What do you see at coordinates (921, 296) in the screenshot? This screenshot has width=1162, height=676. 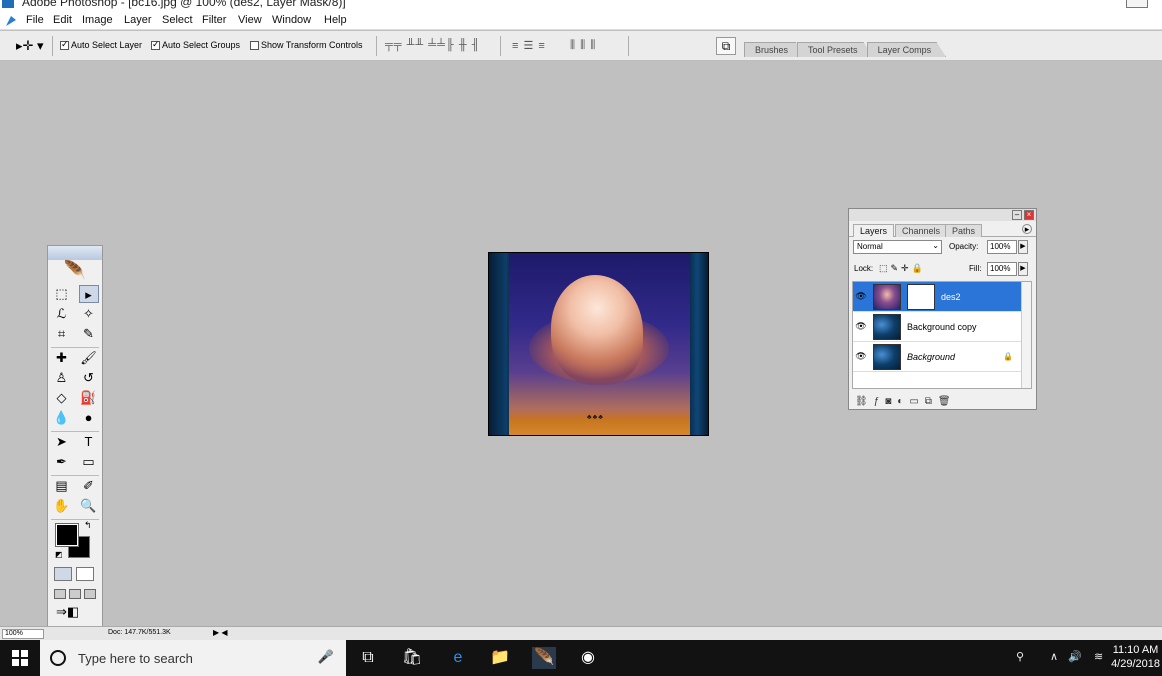 I see `layer-mask-thumbnail` at bounding box center [921, 296].